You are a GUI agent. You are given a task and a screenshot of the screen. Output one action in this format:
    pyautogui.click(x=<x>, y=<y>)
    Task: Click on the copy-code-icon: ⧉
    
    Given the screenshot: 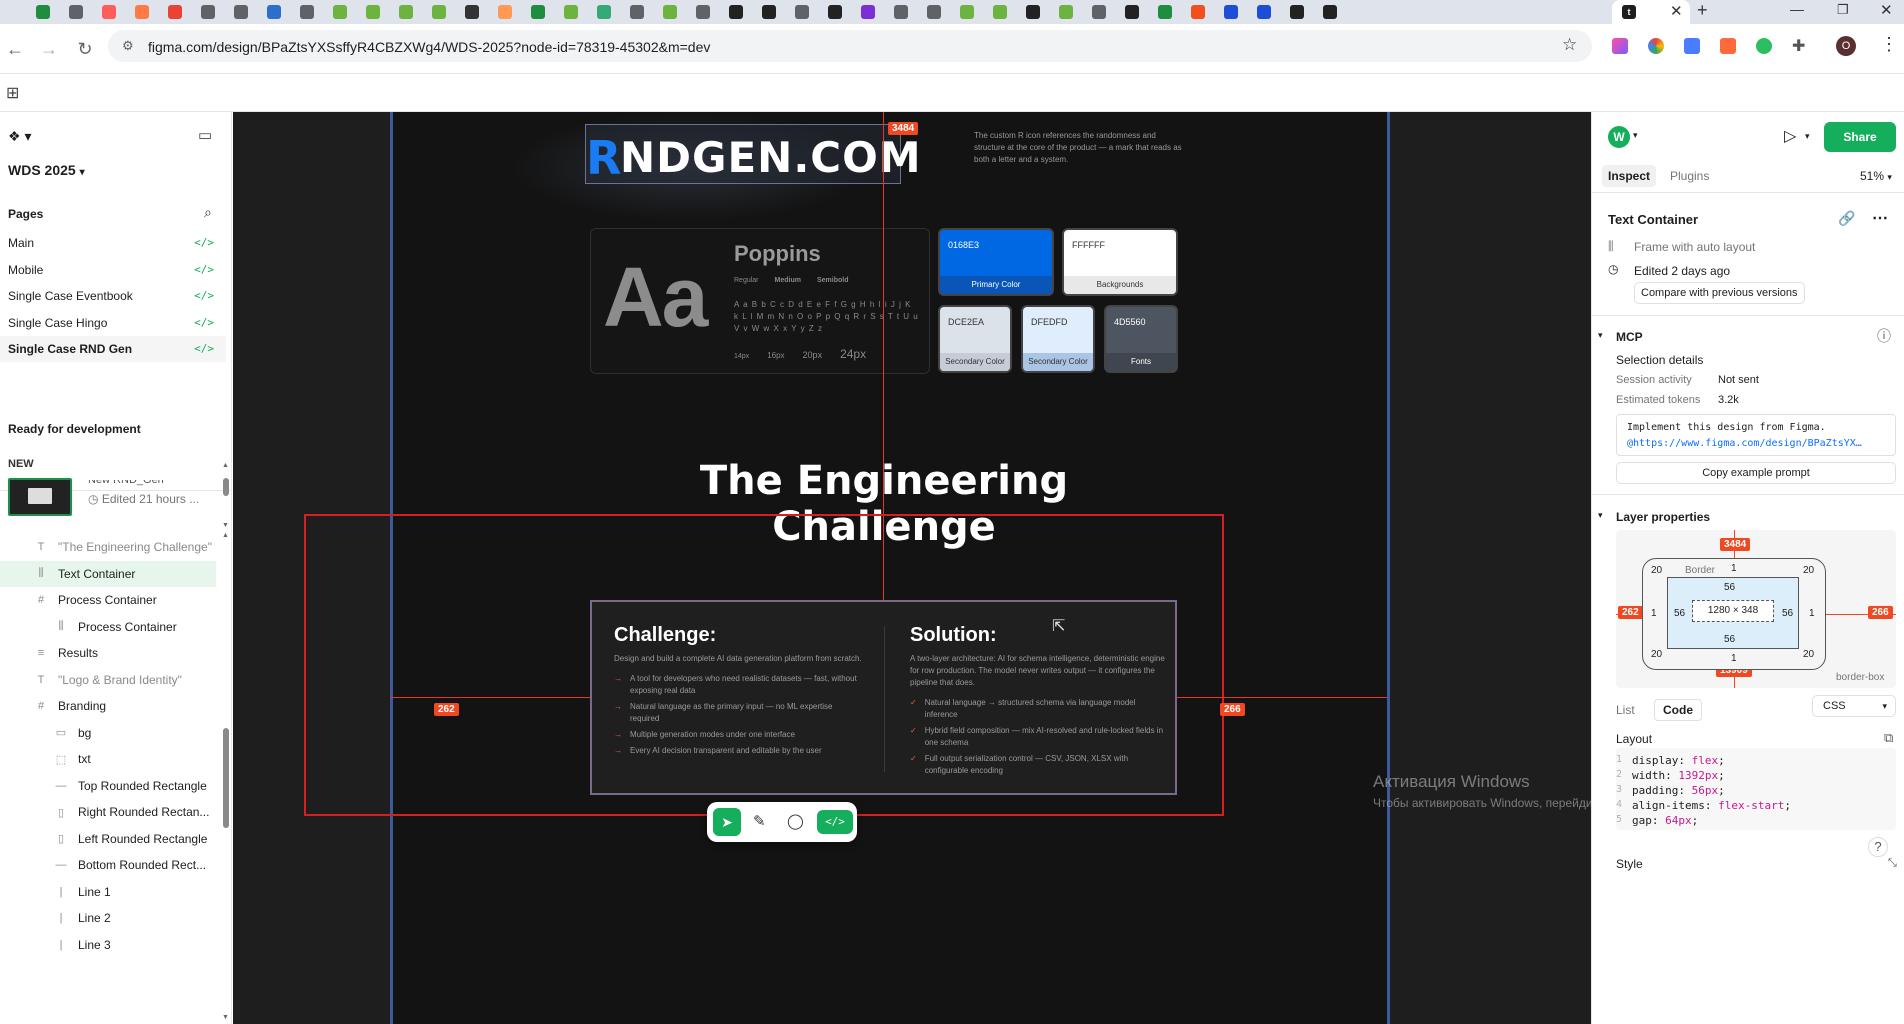 What is the action you would take?
    pyautogui.click(x=1888, y=738)
    